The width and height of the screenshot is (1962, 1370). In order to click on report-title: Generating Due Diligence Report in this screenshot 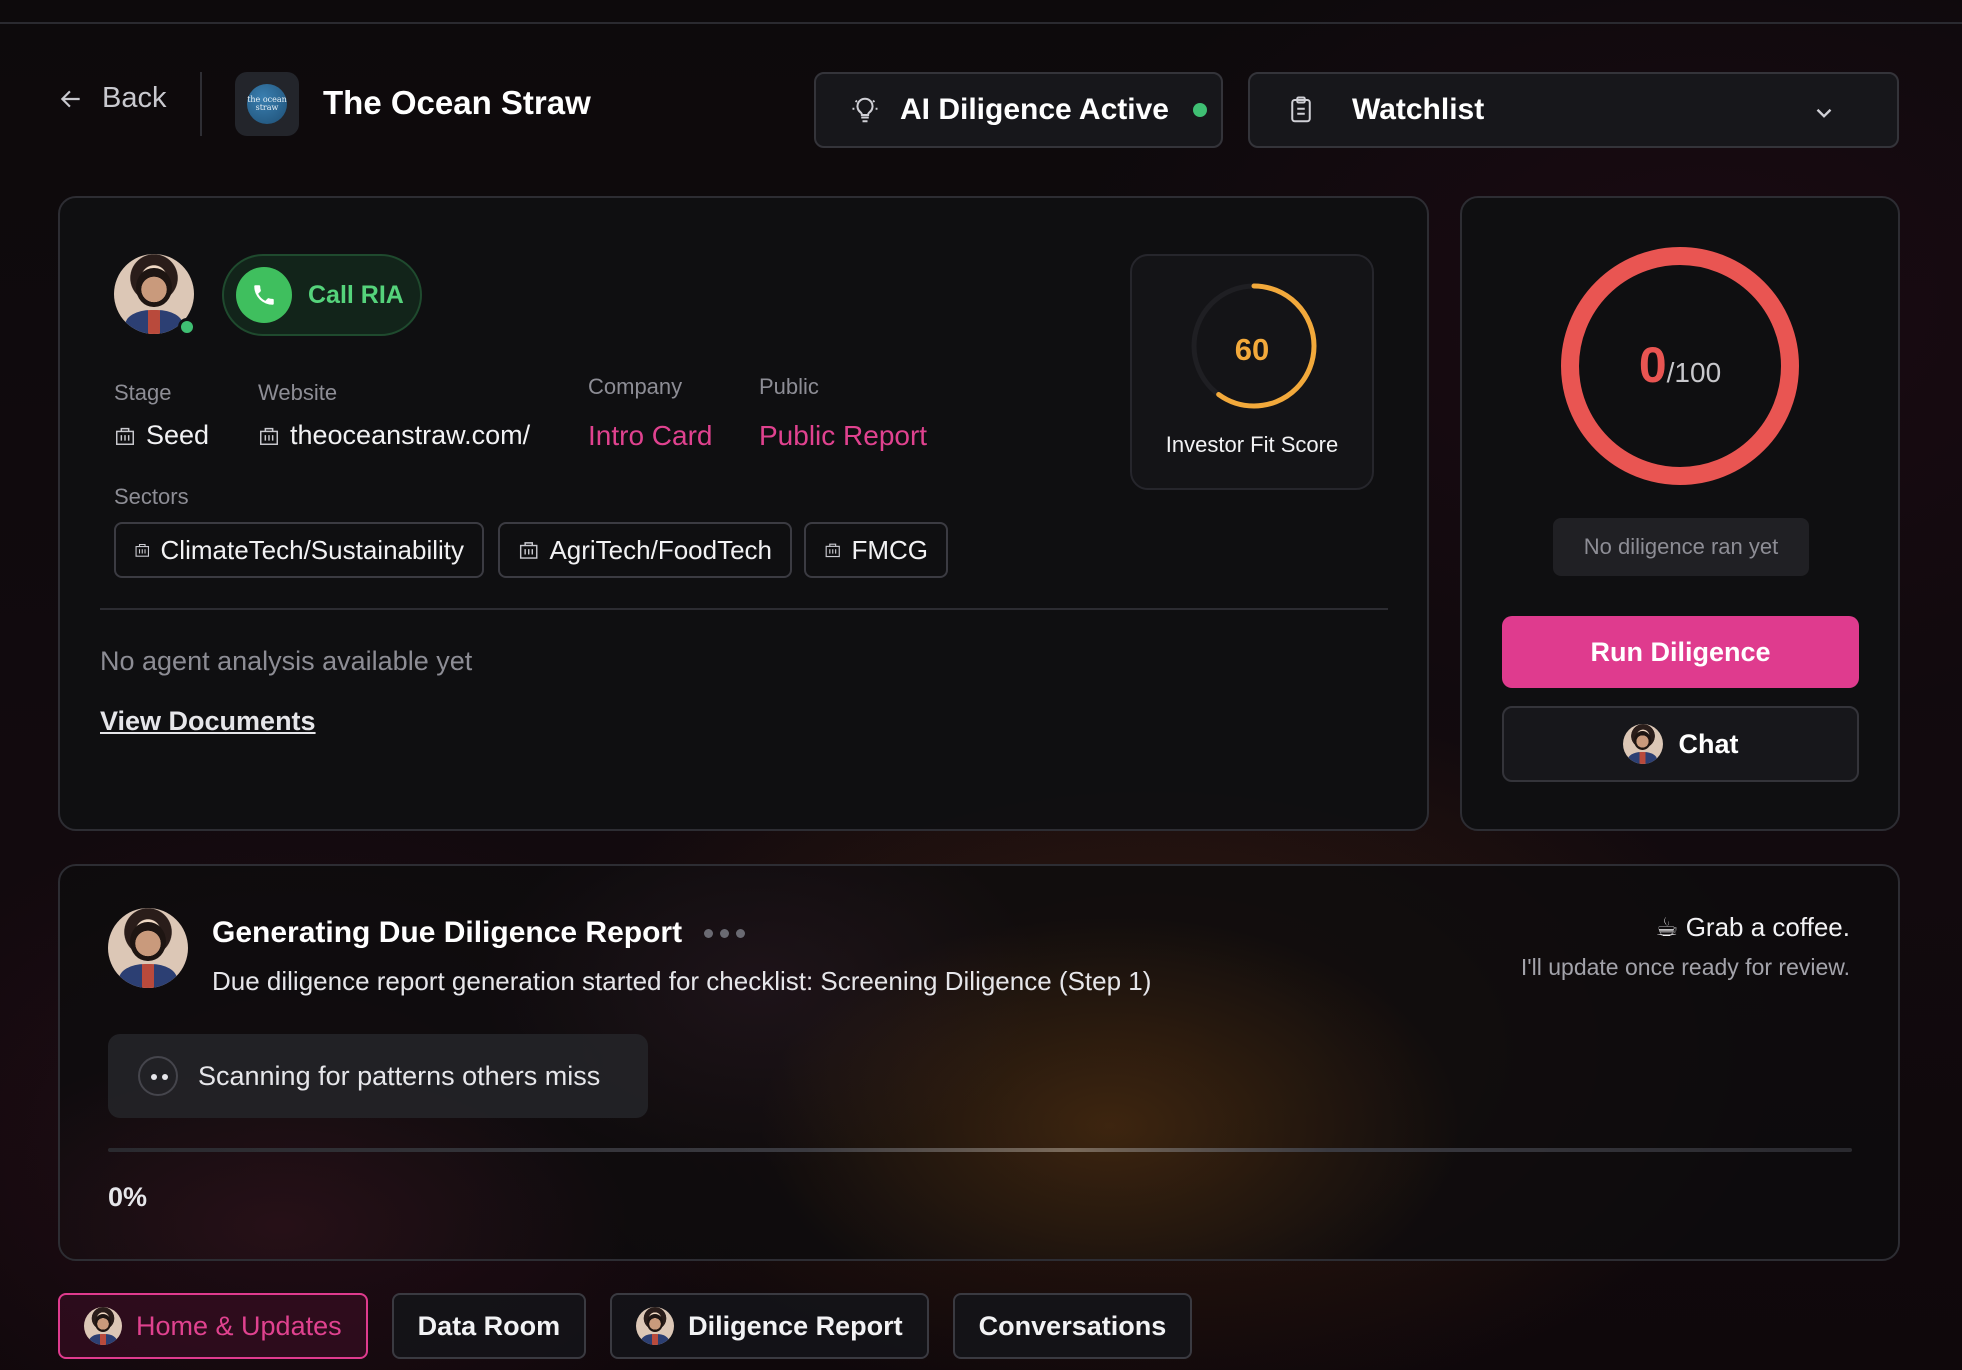, I will do `click(479, 933)`.